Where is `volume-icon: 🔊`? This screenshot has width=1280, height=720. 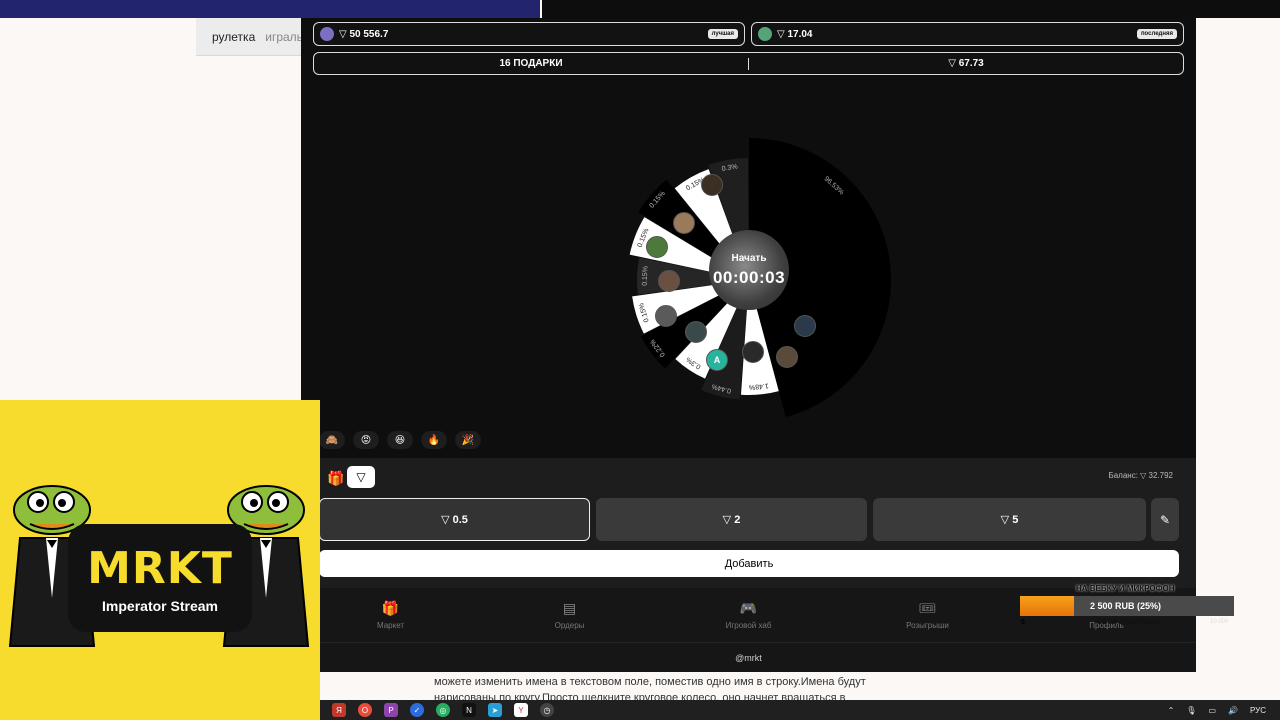 volume-icon: 🔊 is located at coordinates (1233, 710).